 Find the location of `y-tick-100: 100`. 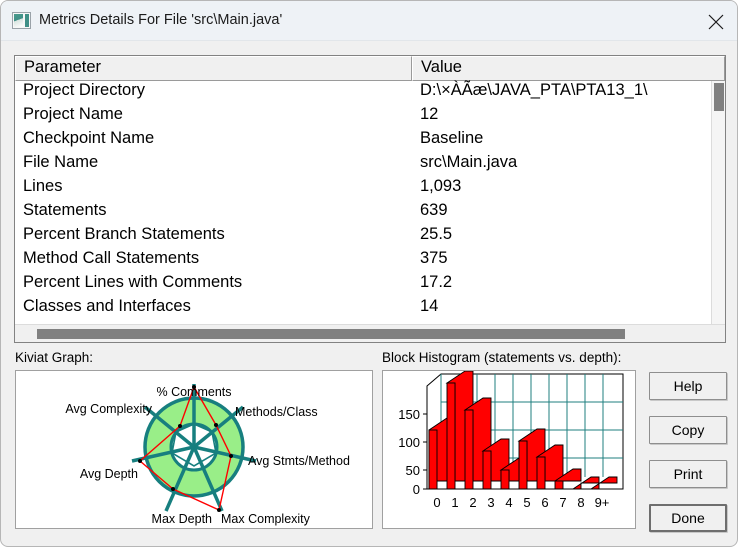

y-tick-100: 100 is located at coordinates (409, 442).